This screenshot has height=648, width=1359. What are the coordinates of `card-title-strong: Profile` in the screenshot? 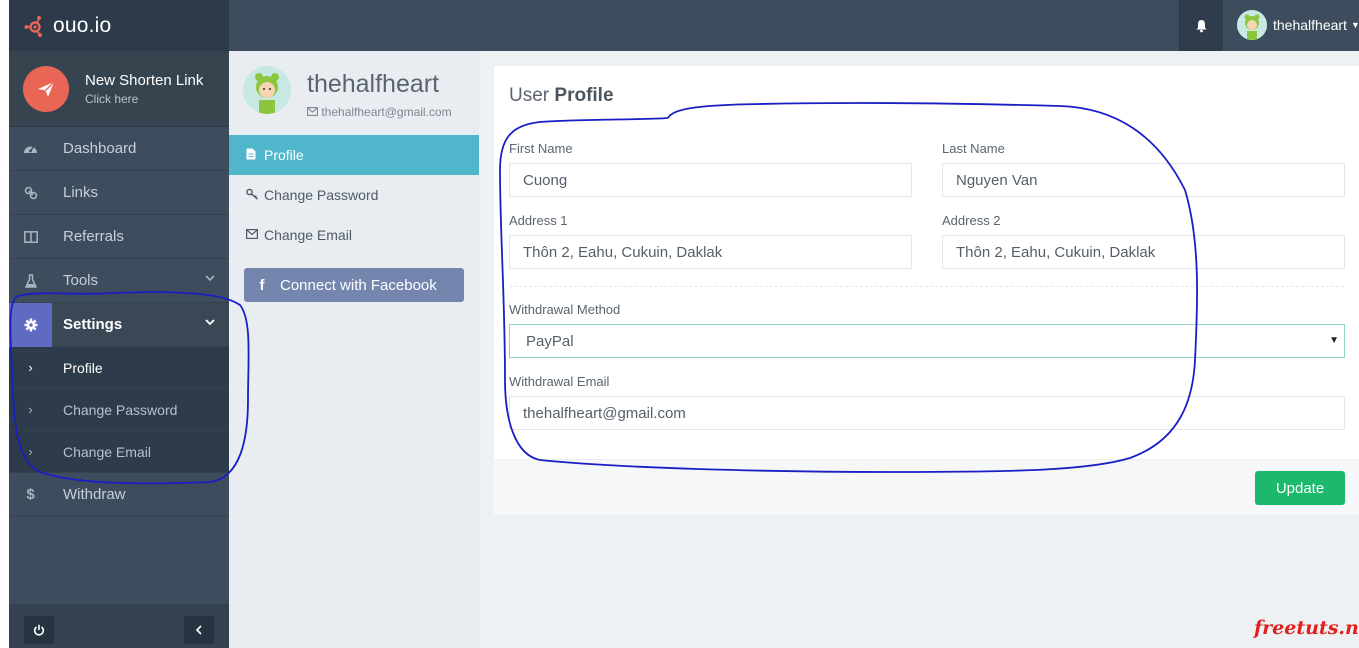 It's located at (584, 95).